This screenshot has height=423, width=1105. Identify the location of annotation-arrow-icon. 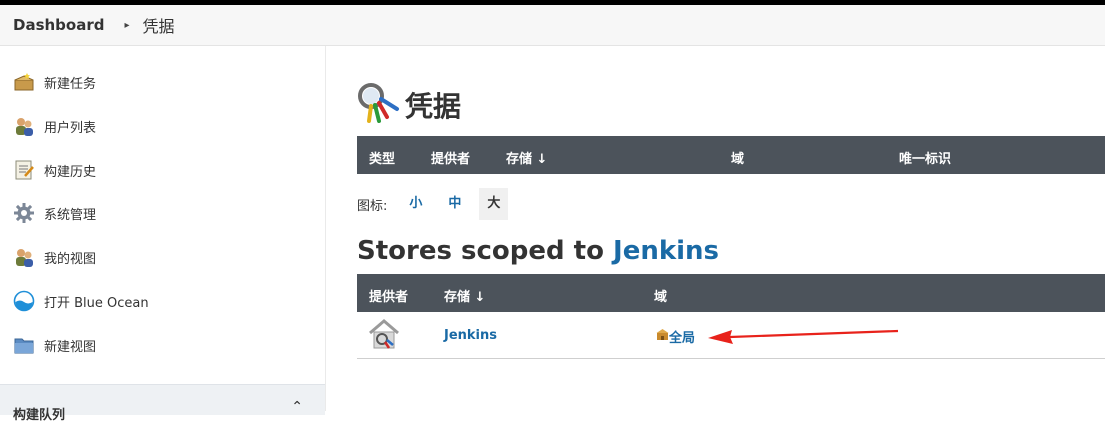
(803, 336).